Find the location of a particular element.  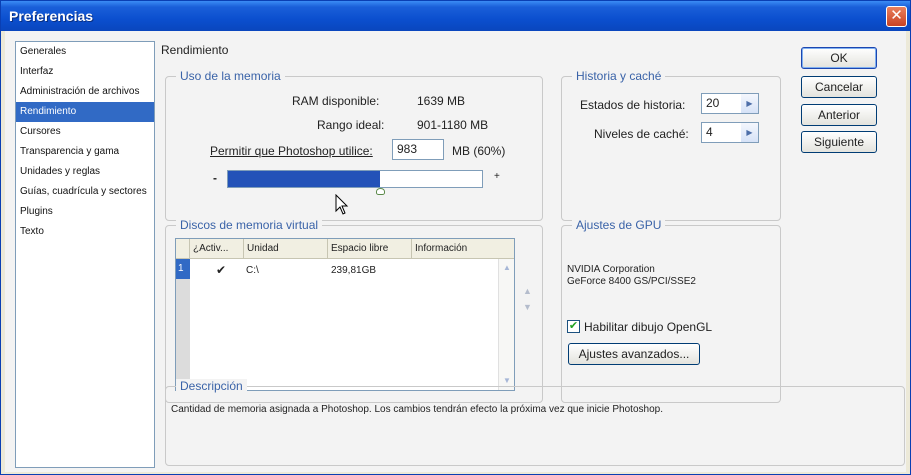

sidebar-item-plugins: Plugins is located at coordinates (85, 212).